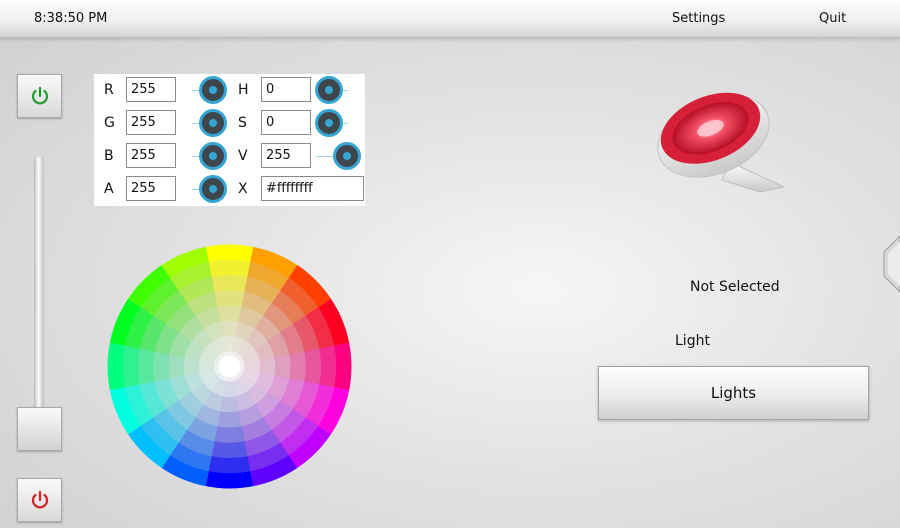 The height and width of the screenshot is (528, 900). I want to click on quit-menu: Quit, so click(832, 18).